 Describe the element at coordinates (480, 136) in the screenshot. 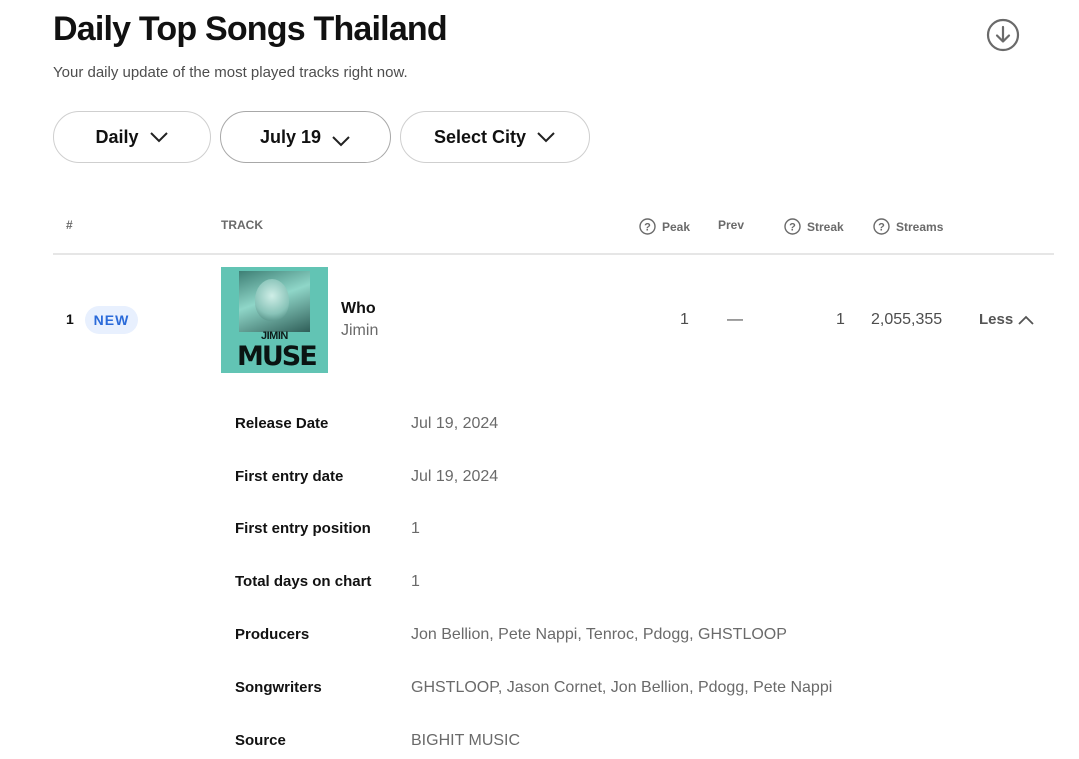

I see `city-label: Select City` at that location.